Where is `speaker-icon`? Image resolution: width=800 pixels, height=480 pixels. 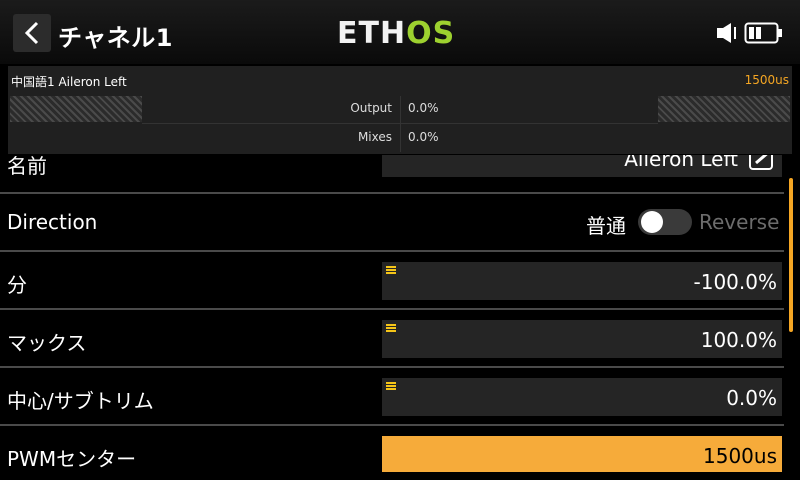 speaker-icon is located at coordinates (728, 33).